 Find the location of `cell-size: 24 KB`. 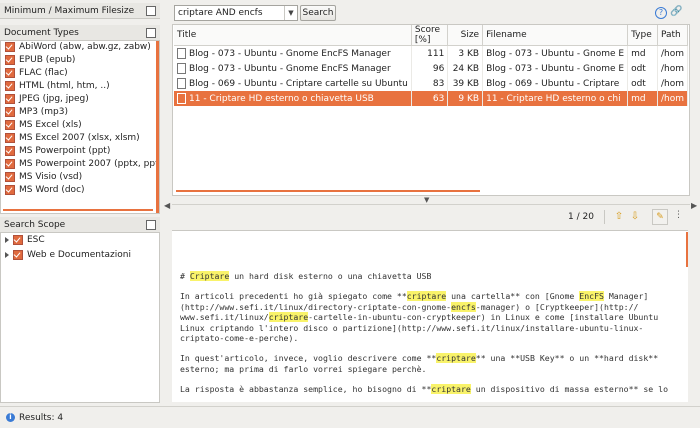

cell-size: 24 KB is located at coordinates (465, 68).